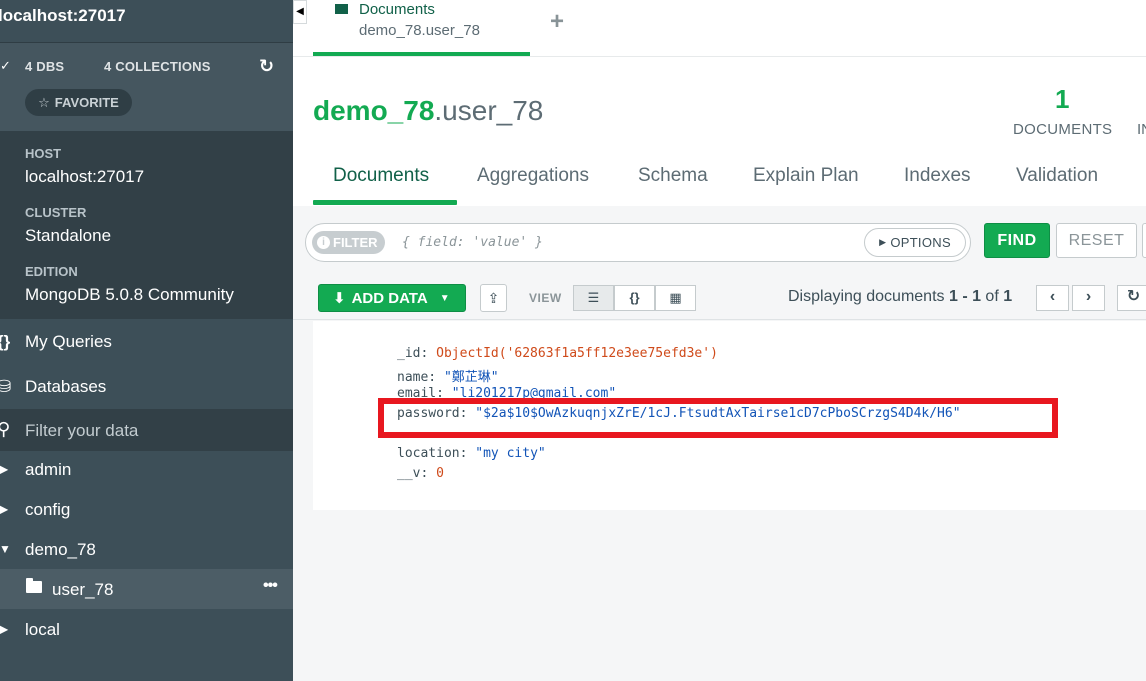 This screenshot has height=681, width=1146. What do you see at coordinates (806, 176) in the screenshot?
I see `tab-explain-plan: Explain Plan` at bounding box center [806, 176].